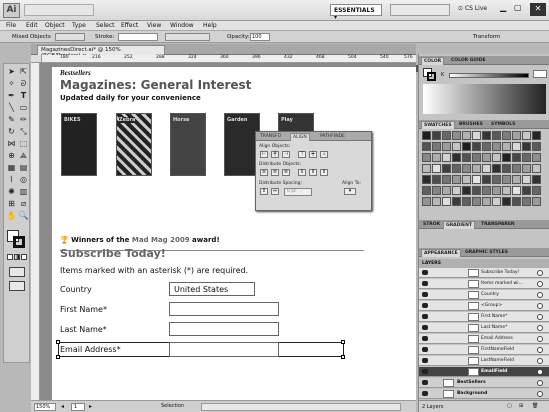  What do you see at coordinates (36, 59) in the screenshot?
I see `ruler-origin` at bounding box center [36, 59].